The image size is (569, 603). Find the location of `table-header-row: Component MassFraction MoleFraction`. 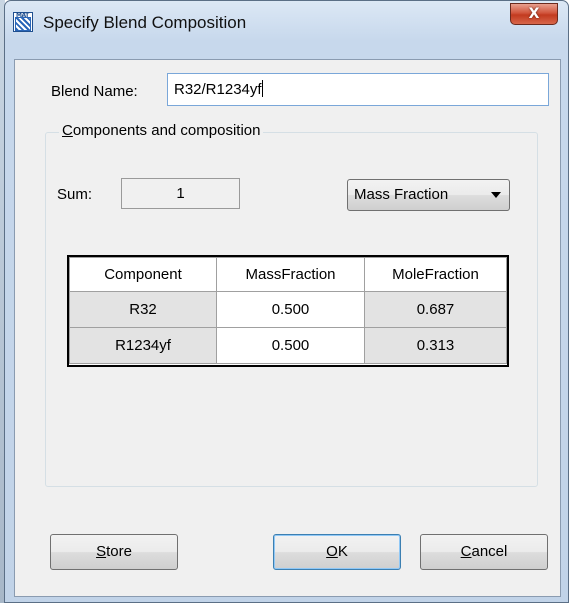

table-header-row: Component MassFraction MoleFraction is located at coordinates (288, 274).